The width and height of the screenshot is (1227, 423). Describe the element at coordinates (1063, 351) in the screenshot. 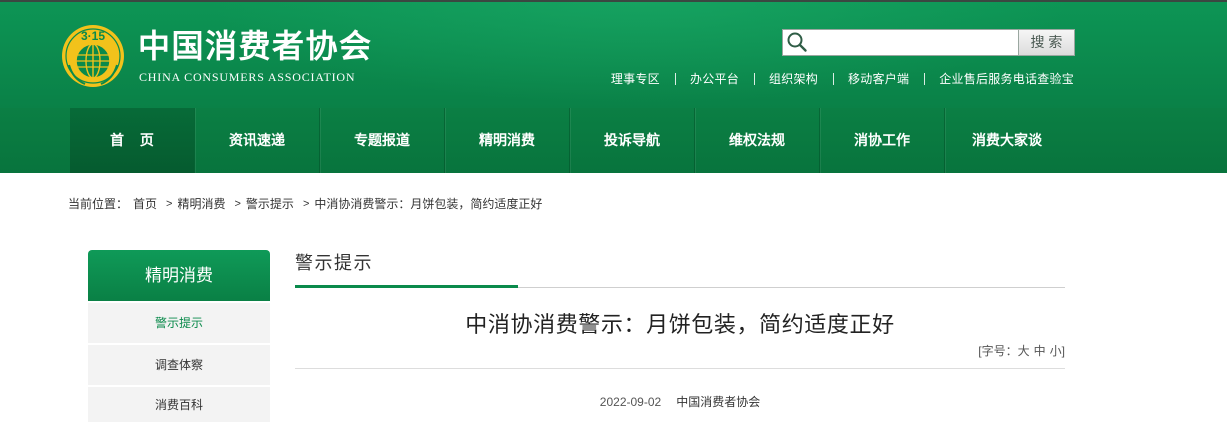

I see `font-size-suffix: ]` at that location.